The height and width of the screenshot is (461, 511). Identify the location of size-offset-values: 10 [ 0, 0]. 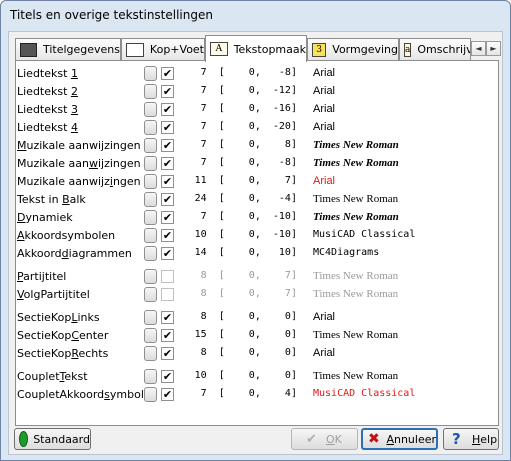
(245, 375).